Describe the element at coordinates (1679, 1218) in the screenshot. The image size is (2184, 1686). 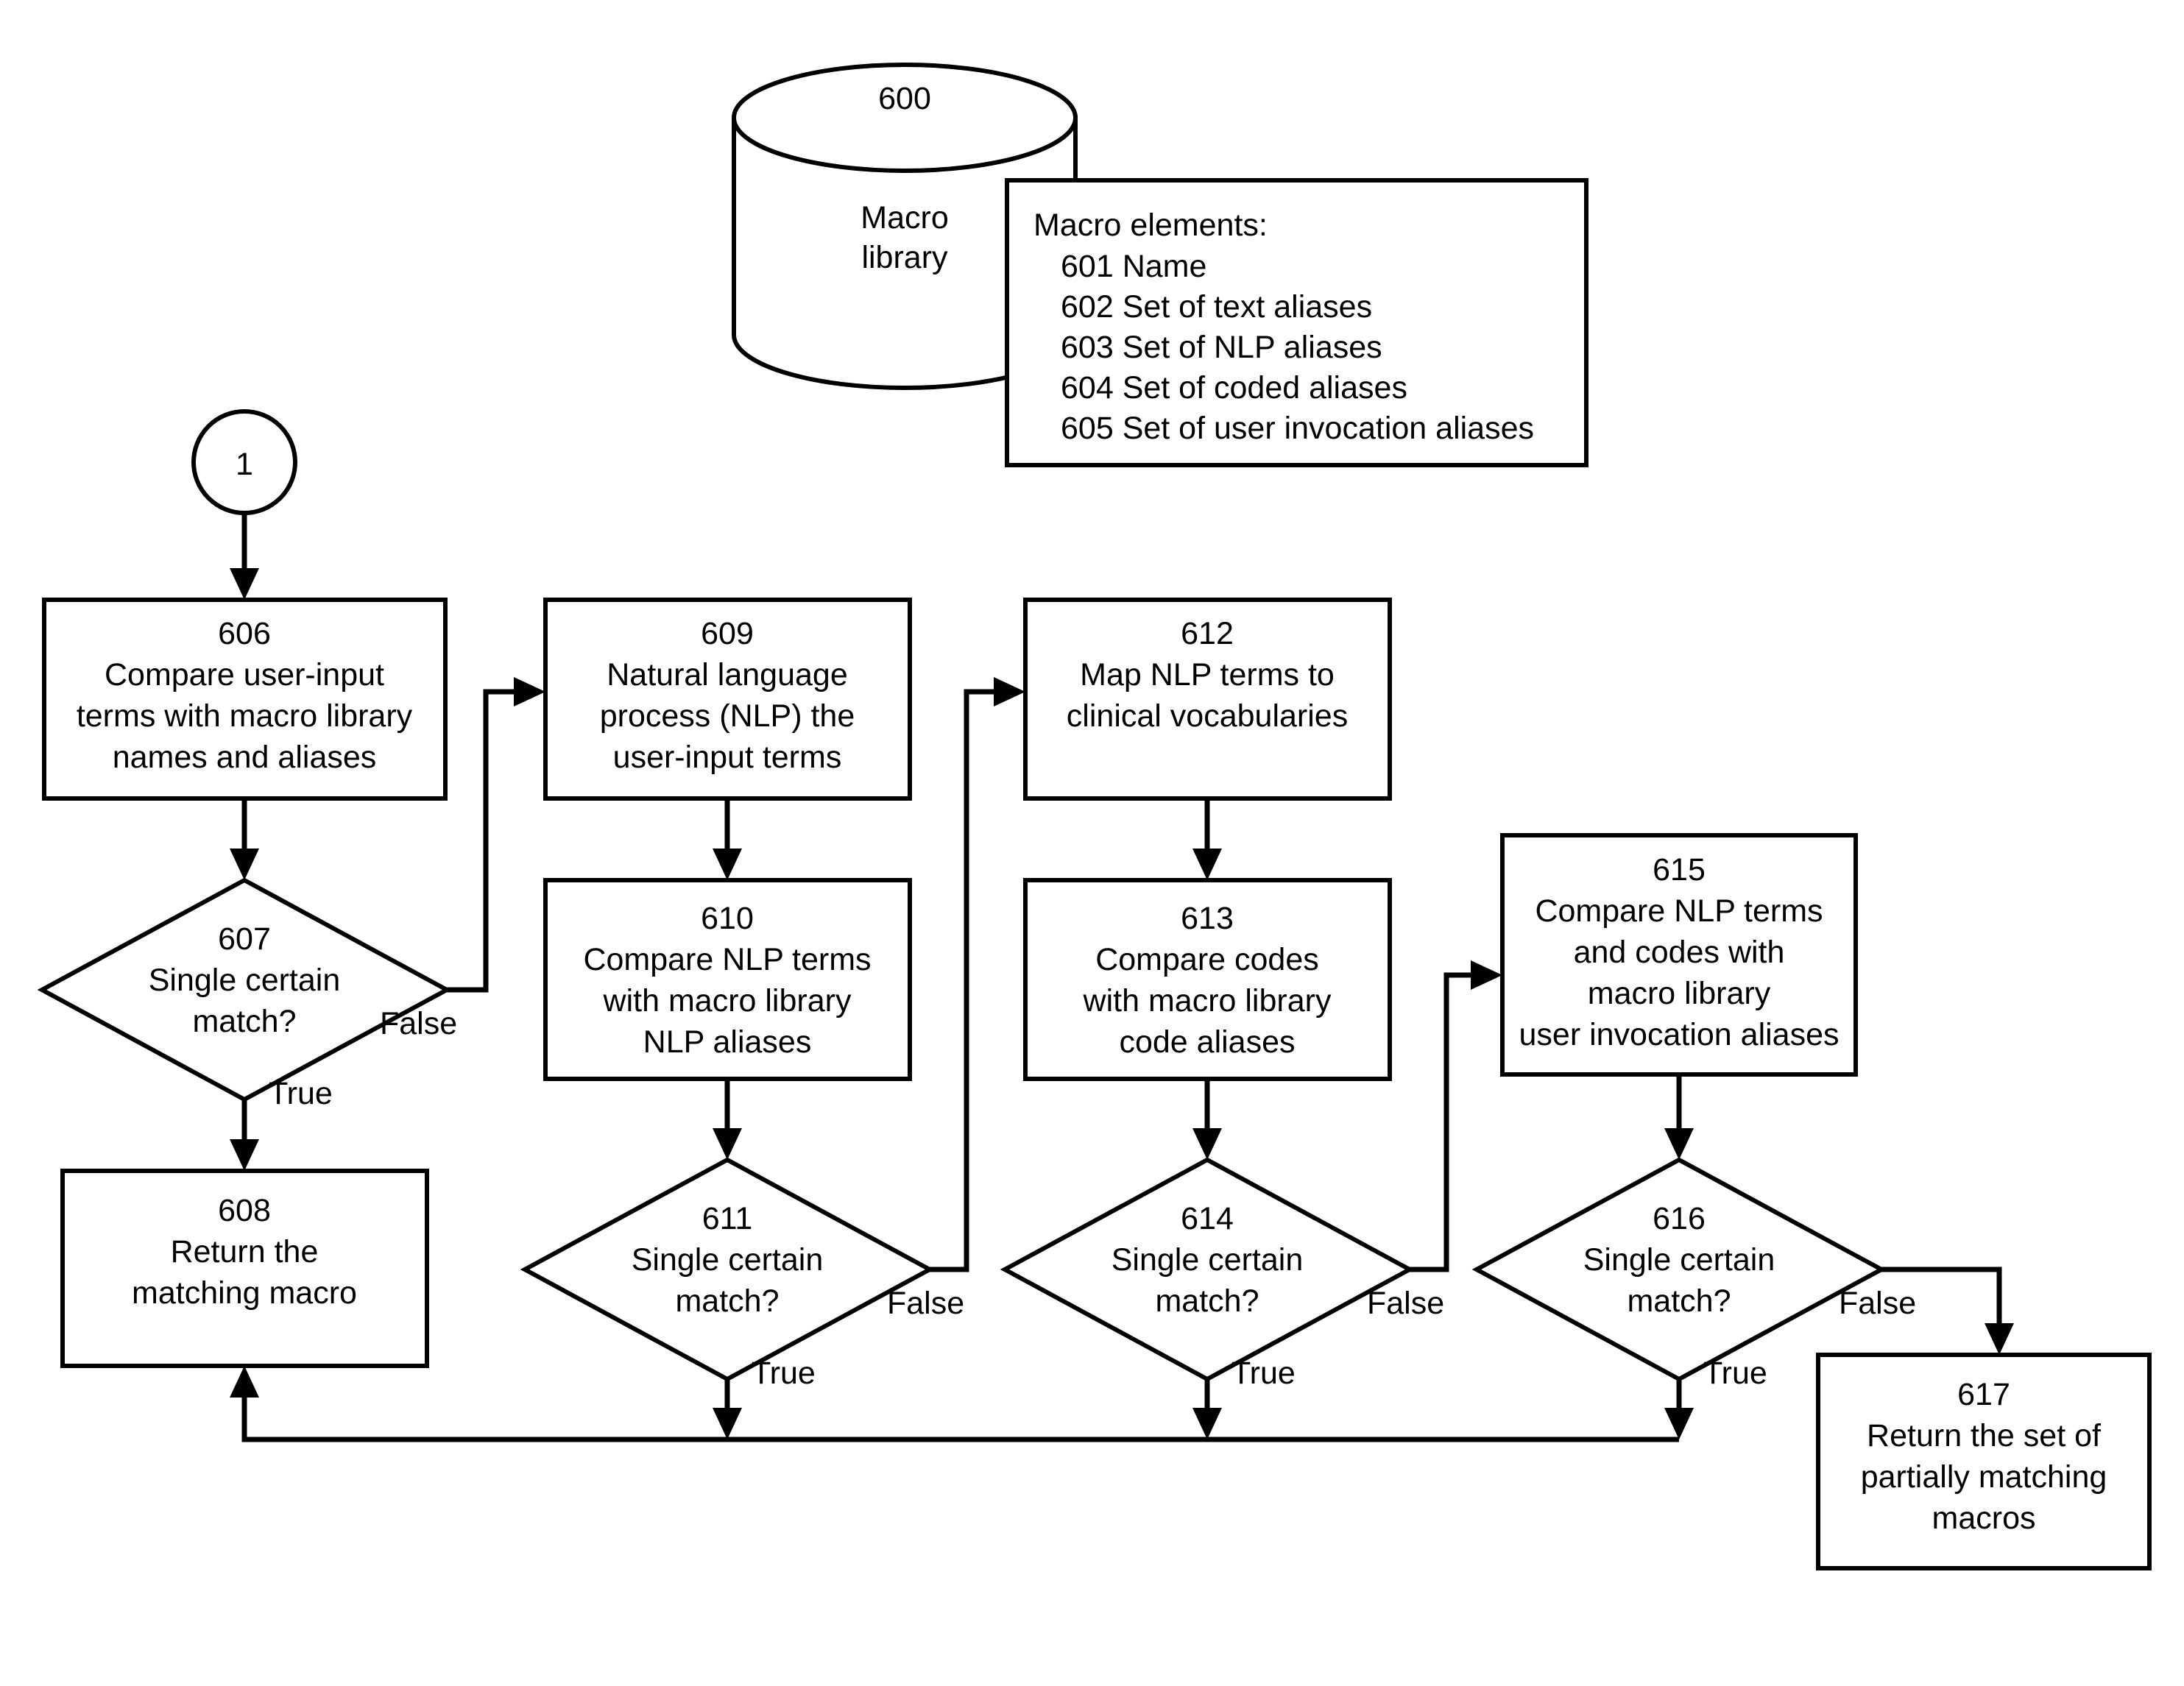
I see `node-616-line-0: 616` at that location.